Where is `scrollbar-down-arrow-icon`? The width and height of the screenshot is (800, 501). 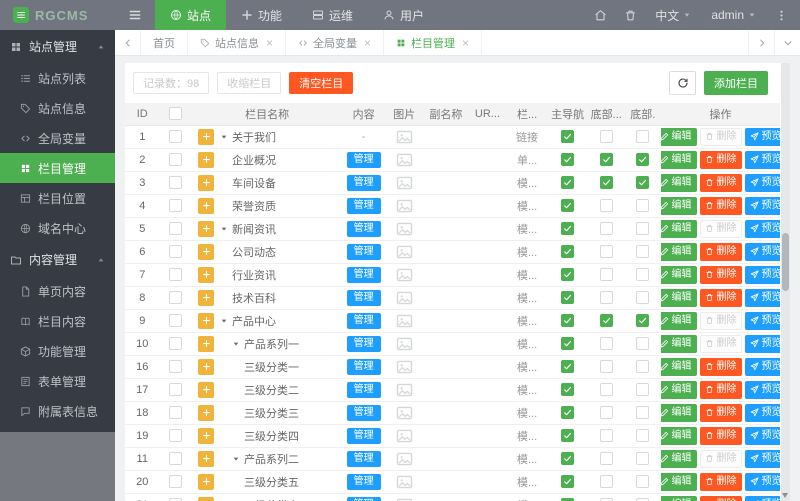
scrollbar-down-arrow-icon is located at coordinates (785, 495).